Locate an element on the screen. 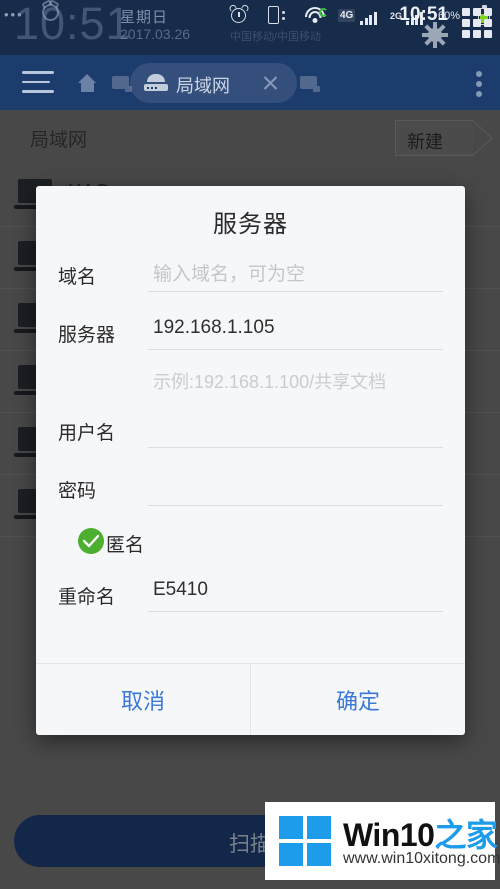  app-grid-icon is located at coordinates (477, 23).